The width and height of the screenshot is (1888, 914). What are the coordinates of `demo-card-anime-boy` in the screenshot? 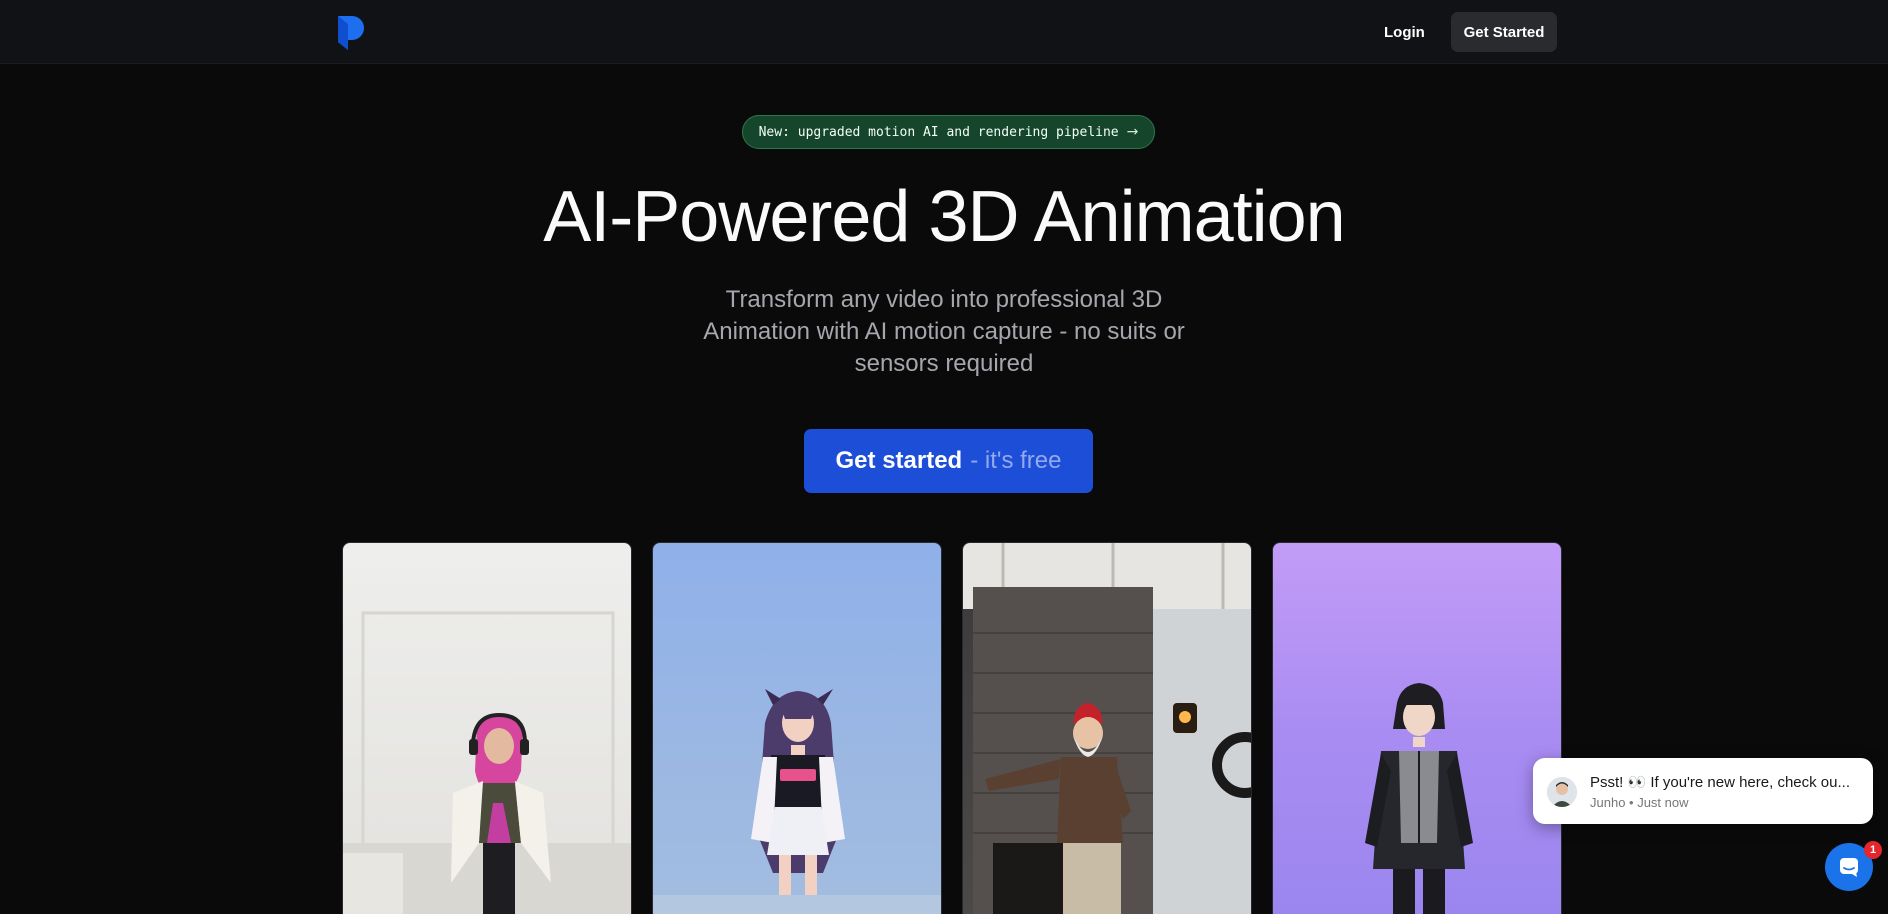 It's located at (1417, 728).